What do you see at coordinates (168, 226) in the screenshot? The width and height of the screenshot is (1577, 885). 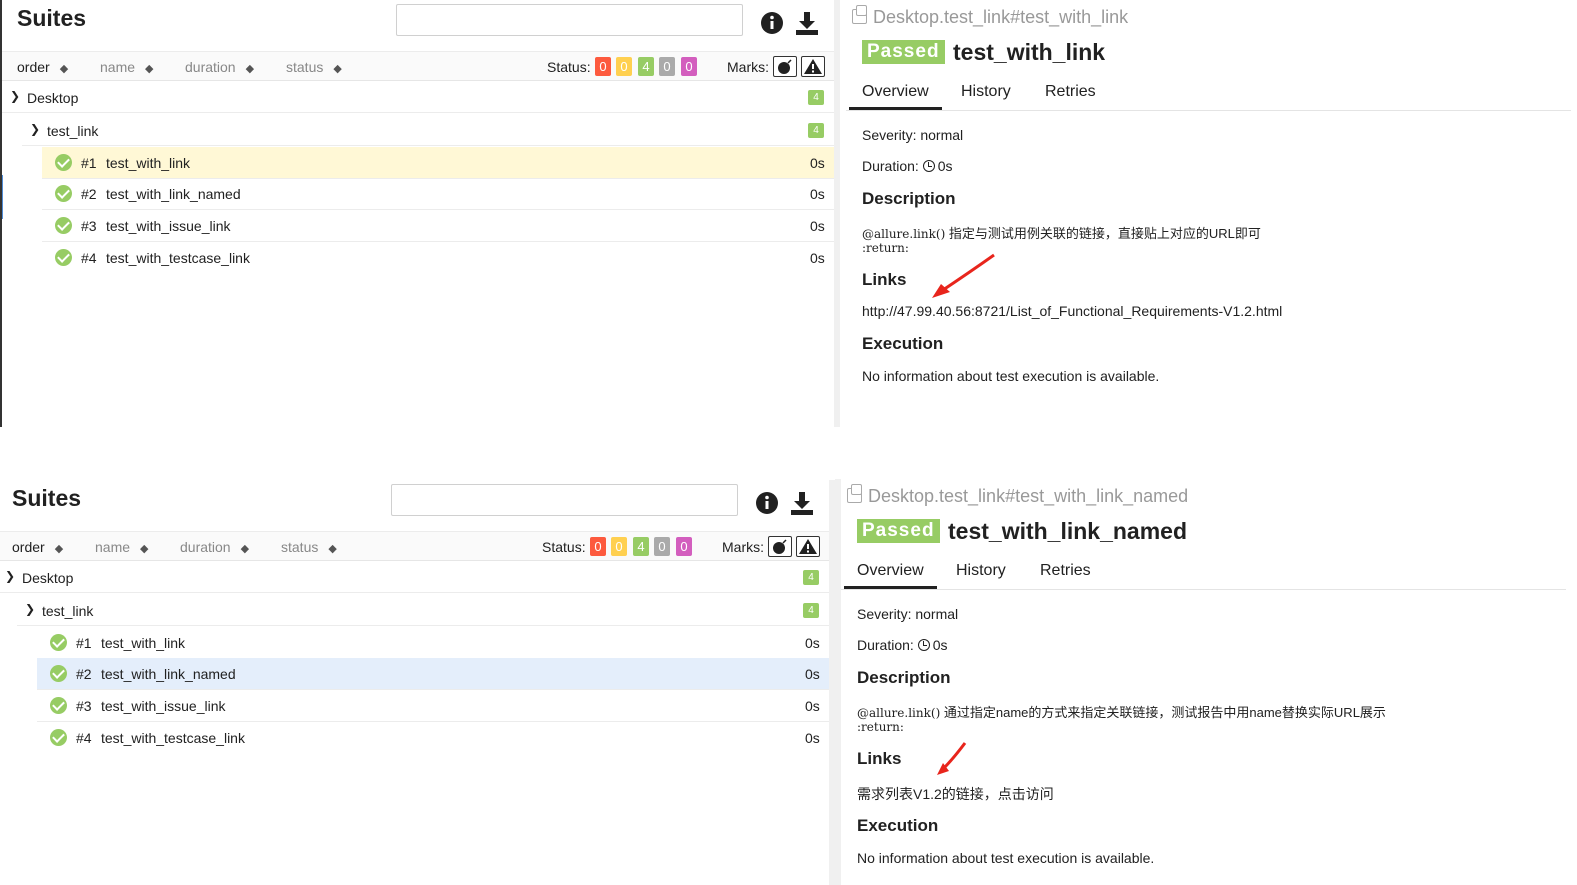 I see `case-name: test_with_issue_link` at bounding box center [168, 226].